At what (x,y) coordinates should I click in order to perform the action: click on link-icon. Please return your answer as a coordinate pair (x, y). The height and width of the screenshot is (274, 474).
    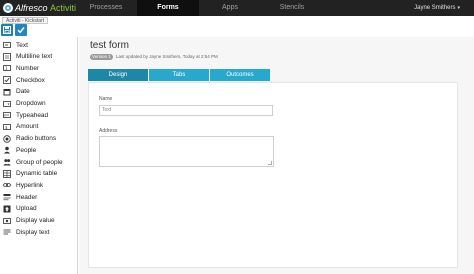
    Looking at the image, I should click on (7, 185).